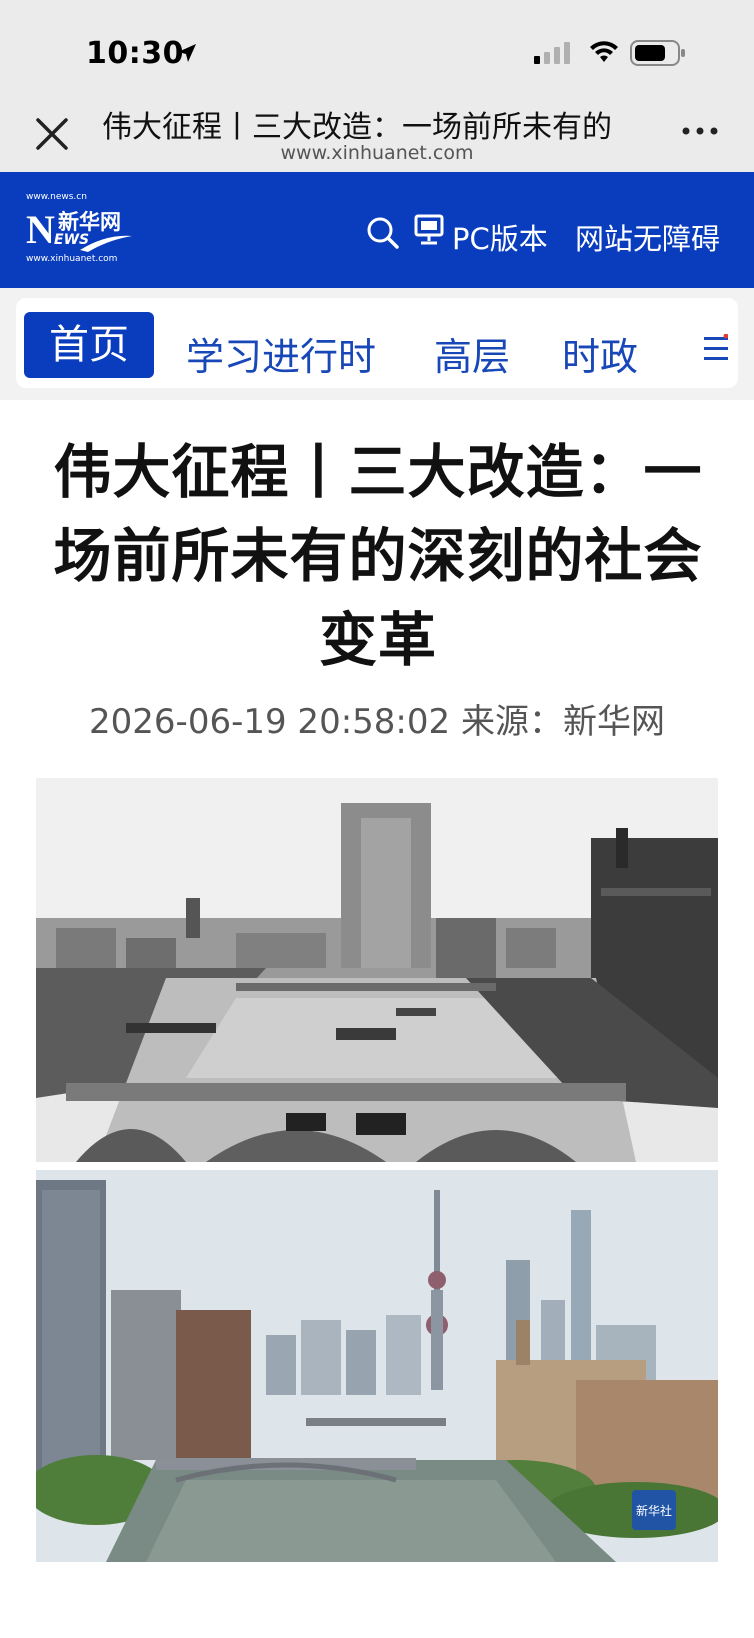  I want to click on search-icon, so click(383, 233).